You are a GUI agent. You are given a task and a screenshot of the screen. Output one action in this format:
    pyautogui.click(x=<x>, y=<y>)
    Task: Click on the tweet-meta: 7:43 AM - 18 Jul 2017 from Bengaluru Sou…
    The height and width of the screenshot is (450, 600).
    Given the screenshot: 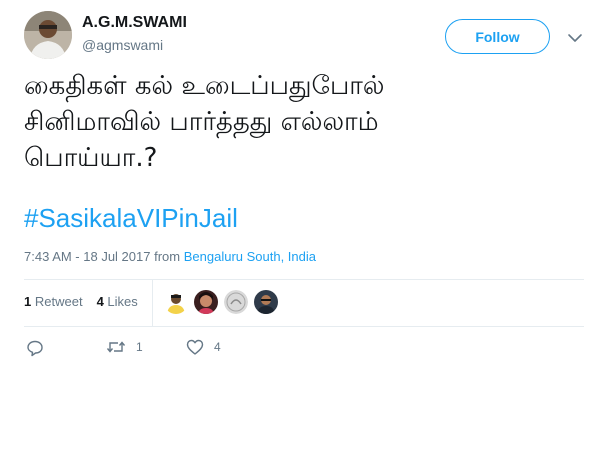 What is the action you would take?
    pyautogui.click(x=170, y=256)
    